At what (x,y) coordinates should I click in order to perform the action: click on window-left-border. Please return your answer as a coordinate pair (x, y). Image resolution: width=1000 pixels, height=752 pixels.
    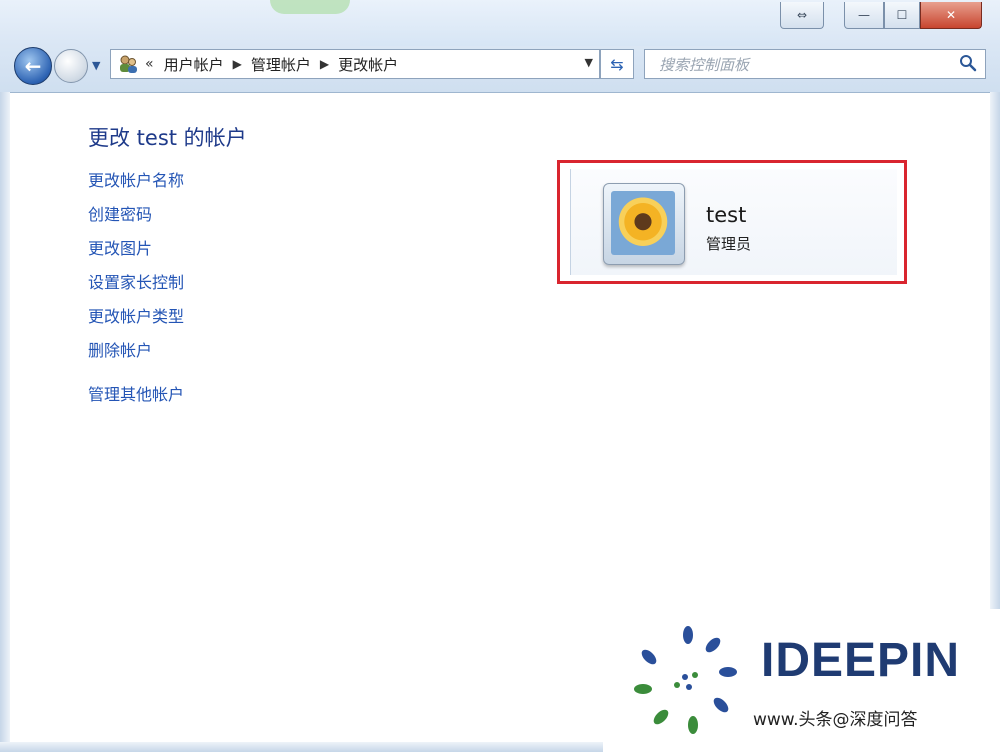
    Looking at the image, I should click on (5, 422).